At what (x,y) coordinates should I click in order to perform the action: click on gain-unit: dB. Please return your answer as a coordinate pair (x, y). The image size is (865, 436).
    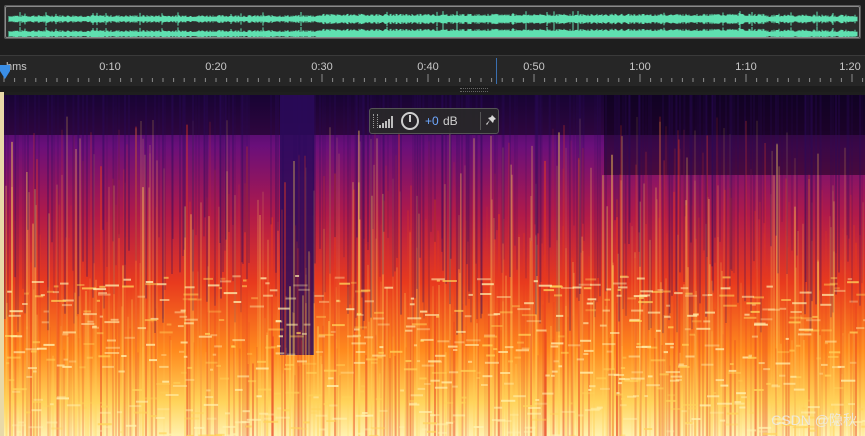
    Looking at the image, I should click on (450, 121).